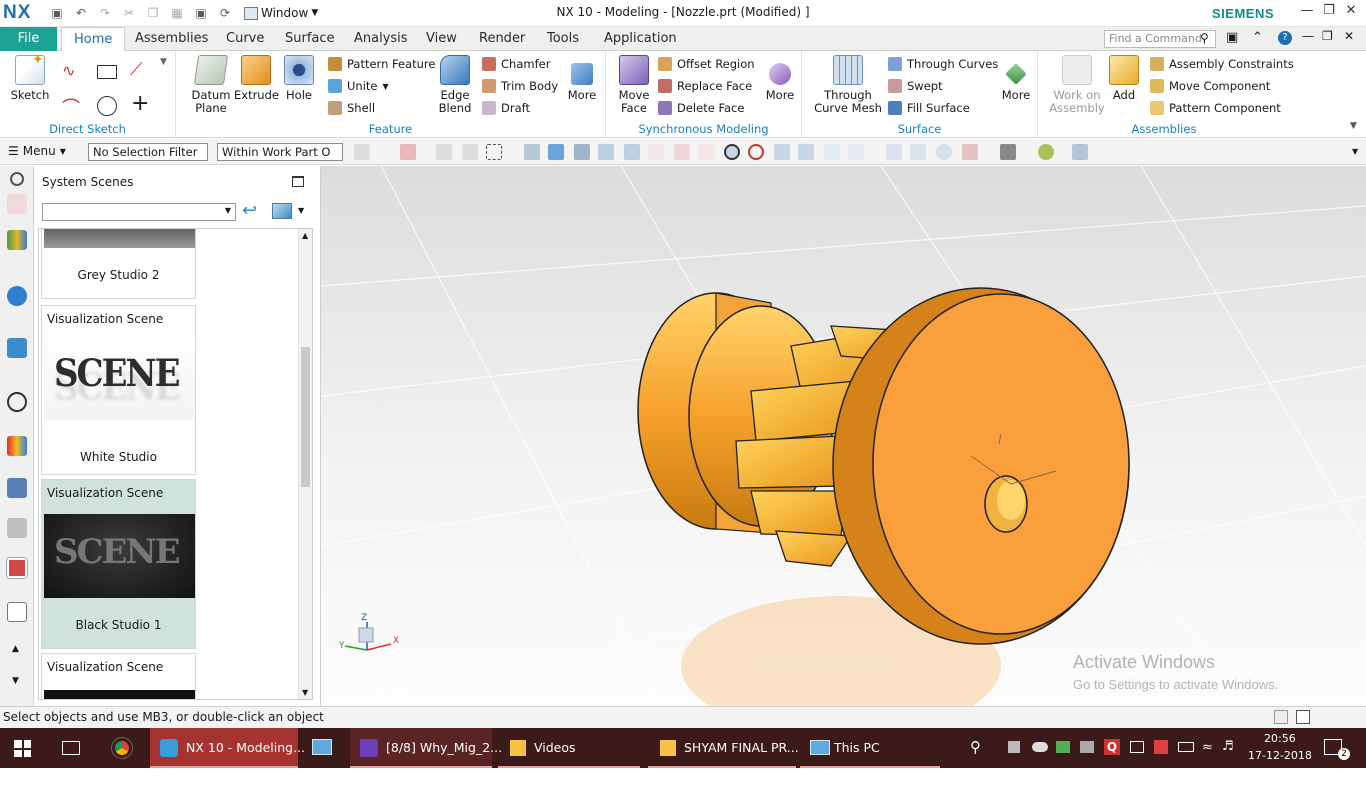  I want to click on tab-curve: Curve, so click(245, 39).